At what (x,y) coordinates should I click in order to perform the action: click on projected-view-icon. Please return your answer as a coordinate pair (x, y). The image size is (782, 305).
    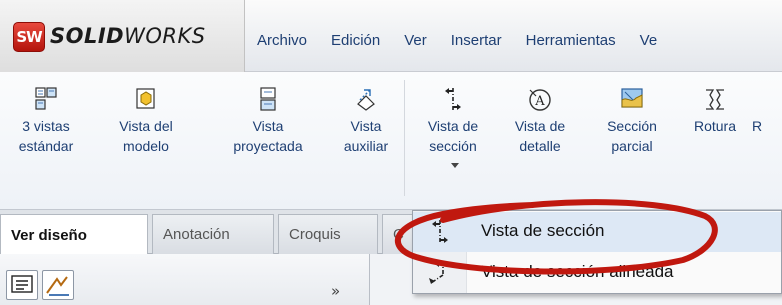
    Looking at the image, I should click on (268, 99).